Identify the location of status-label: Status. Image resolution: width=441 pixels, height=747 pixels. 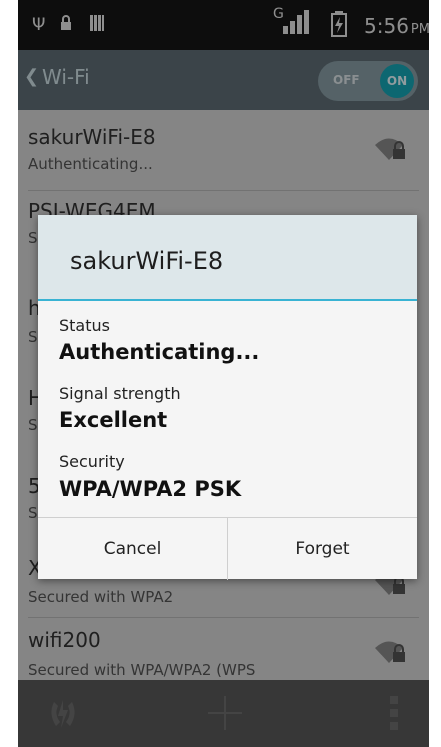
(84, 325).